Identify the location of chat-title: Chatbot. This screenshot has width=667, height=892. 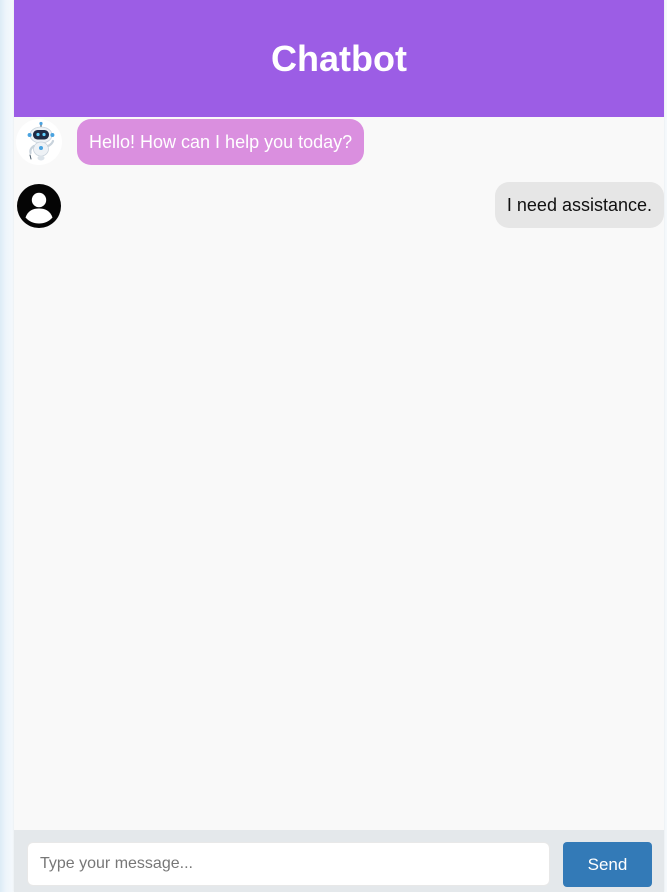
(339, 58).